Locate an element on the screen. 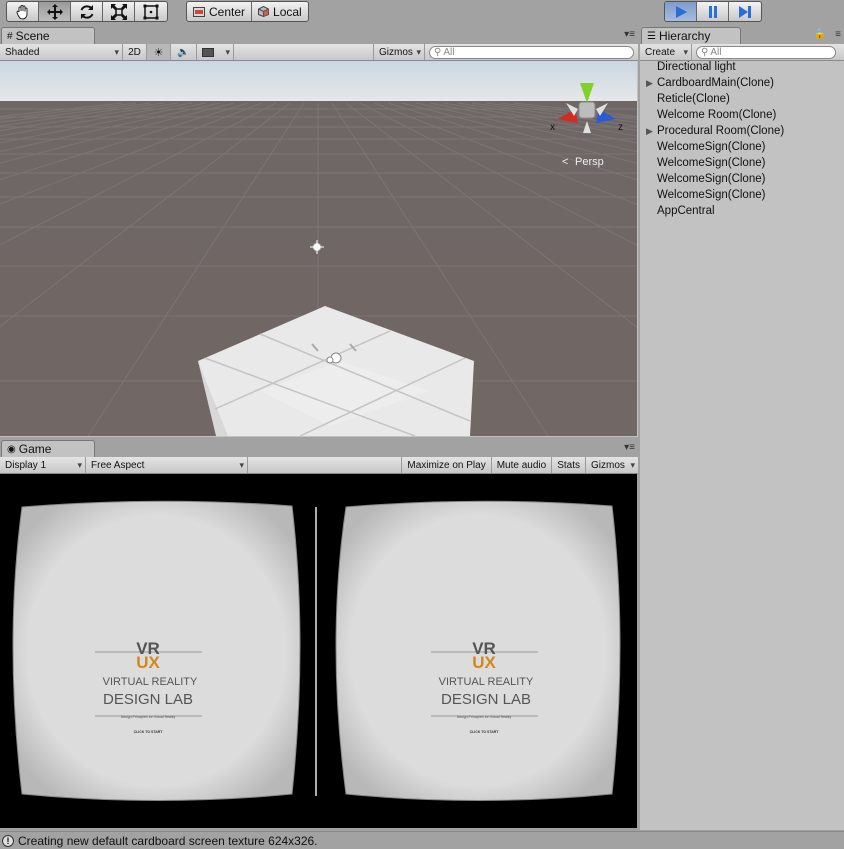  hierarchy-item: Reticle(Clone) is located at coordinates (742, 99).